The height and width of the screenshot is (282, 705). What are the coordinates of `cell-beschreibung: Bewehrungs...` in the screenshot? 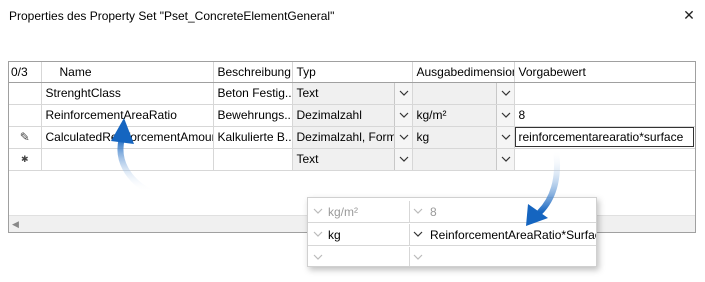 It's located at (253, 115).